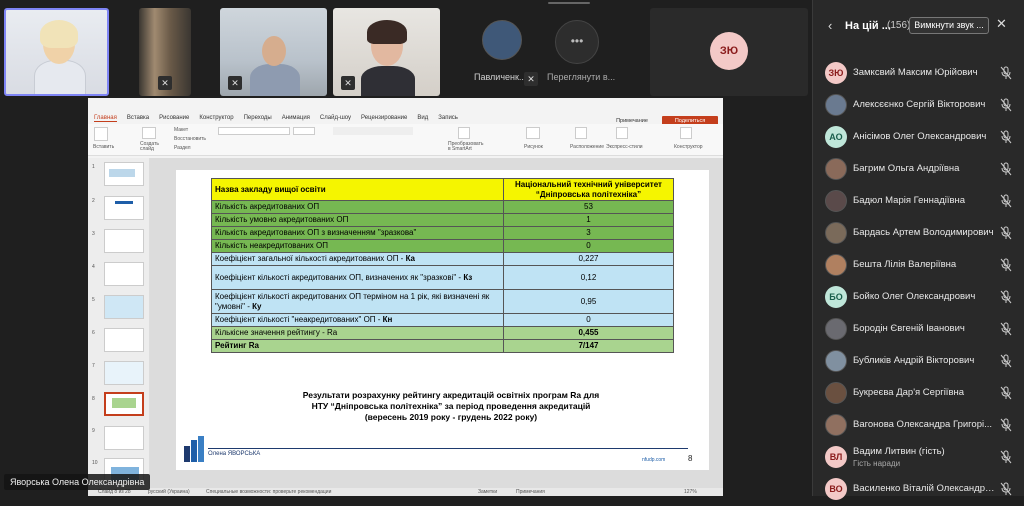 This screenshot has height=506, width=1024. I want to click on table-row: Кількість неакредитованих ОП 0, so click(442, 246).